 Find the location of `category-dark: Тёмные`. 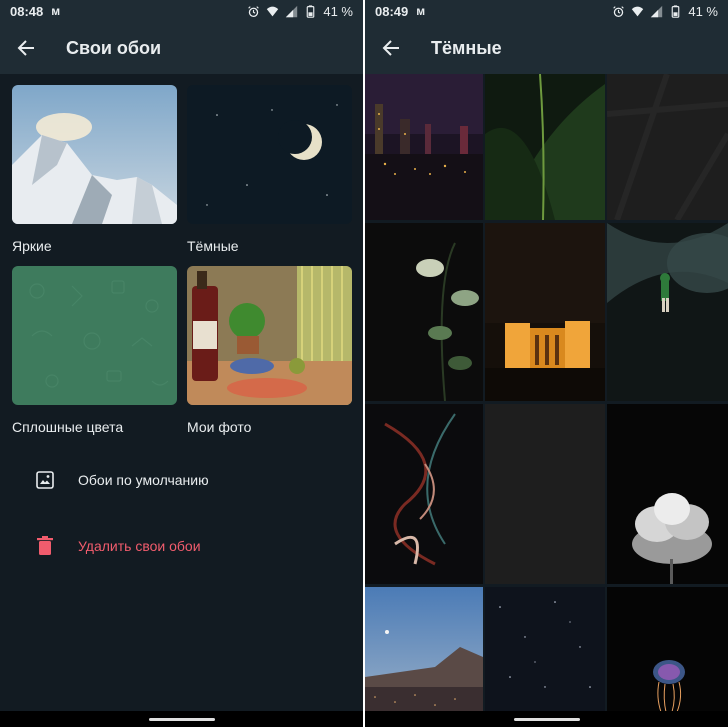

category-dark: Тёмные is located at coordinates (269, 169).